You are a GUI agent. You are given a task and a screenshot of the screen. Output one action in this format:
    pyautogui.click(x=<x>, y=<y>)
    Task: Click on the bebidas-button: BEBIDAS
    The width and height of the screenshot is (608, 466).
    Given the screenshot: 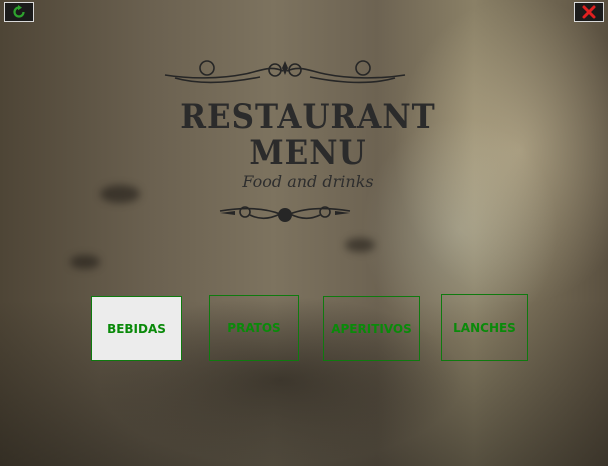 What is the action you would take?
    pyautogui.click(x=136, y=328)
    